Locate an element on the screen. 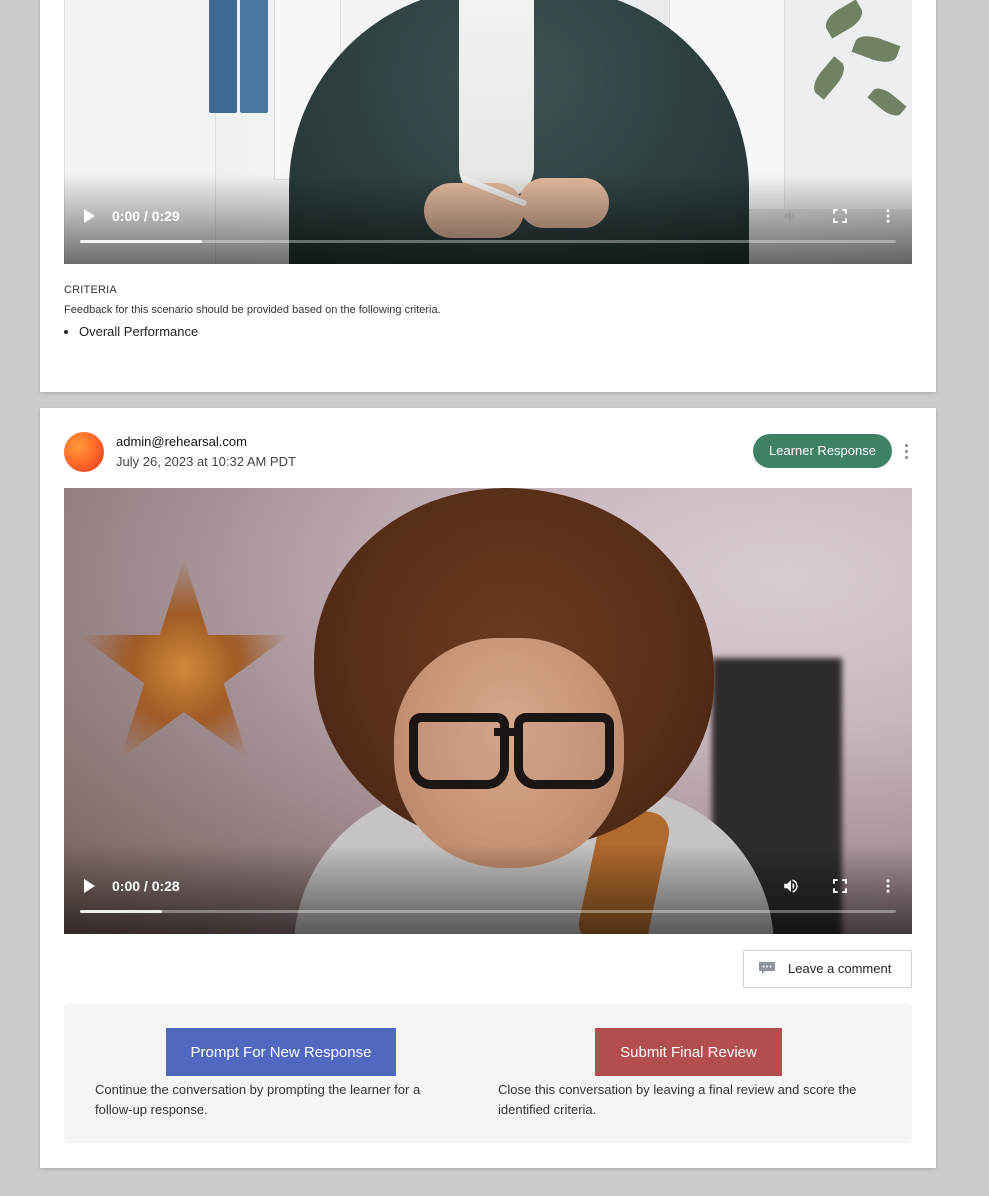 This screenshot has width=989, height=1196. video-time: 0:00 / 0:28 is located at coordinates (146, 886).